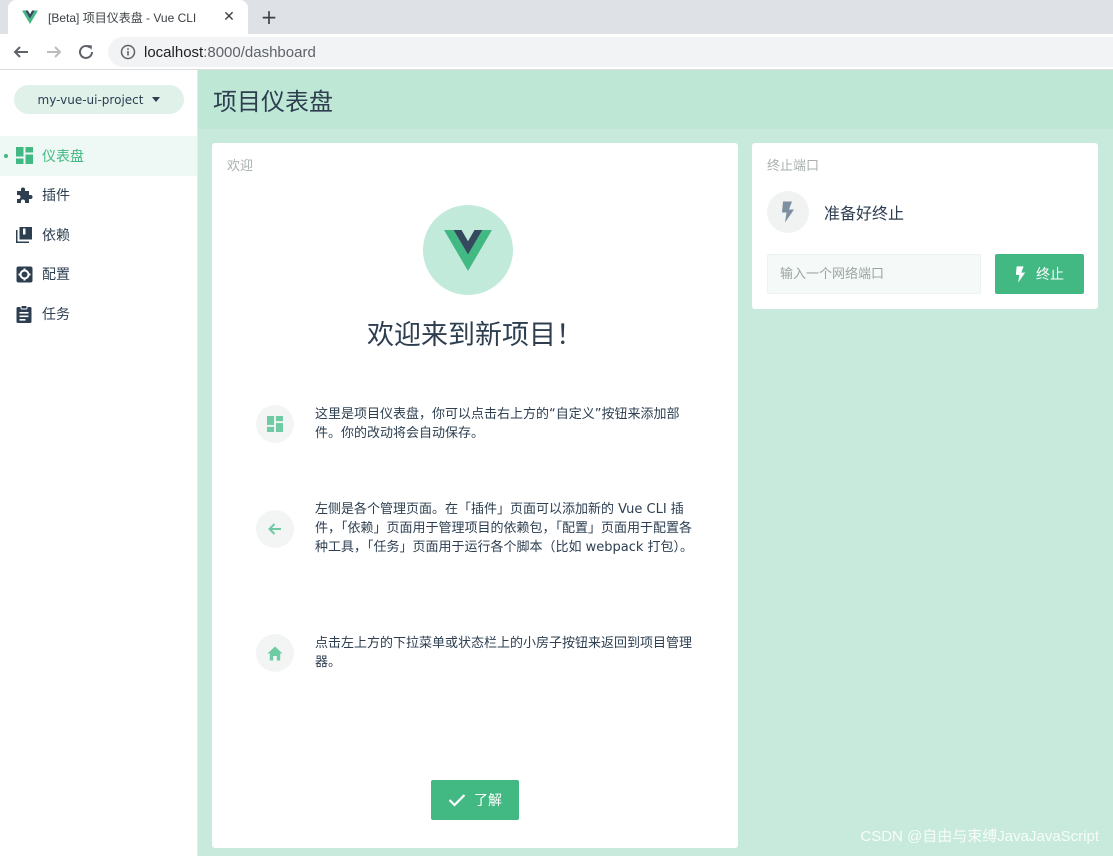 The width and height of the screenshot is (1113, 856). Describe the element at coordinates (1050, 275) in the screenshot. I see `kill-button-label: 终止` at that location.